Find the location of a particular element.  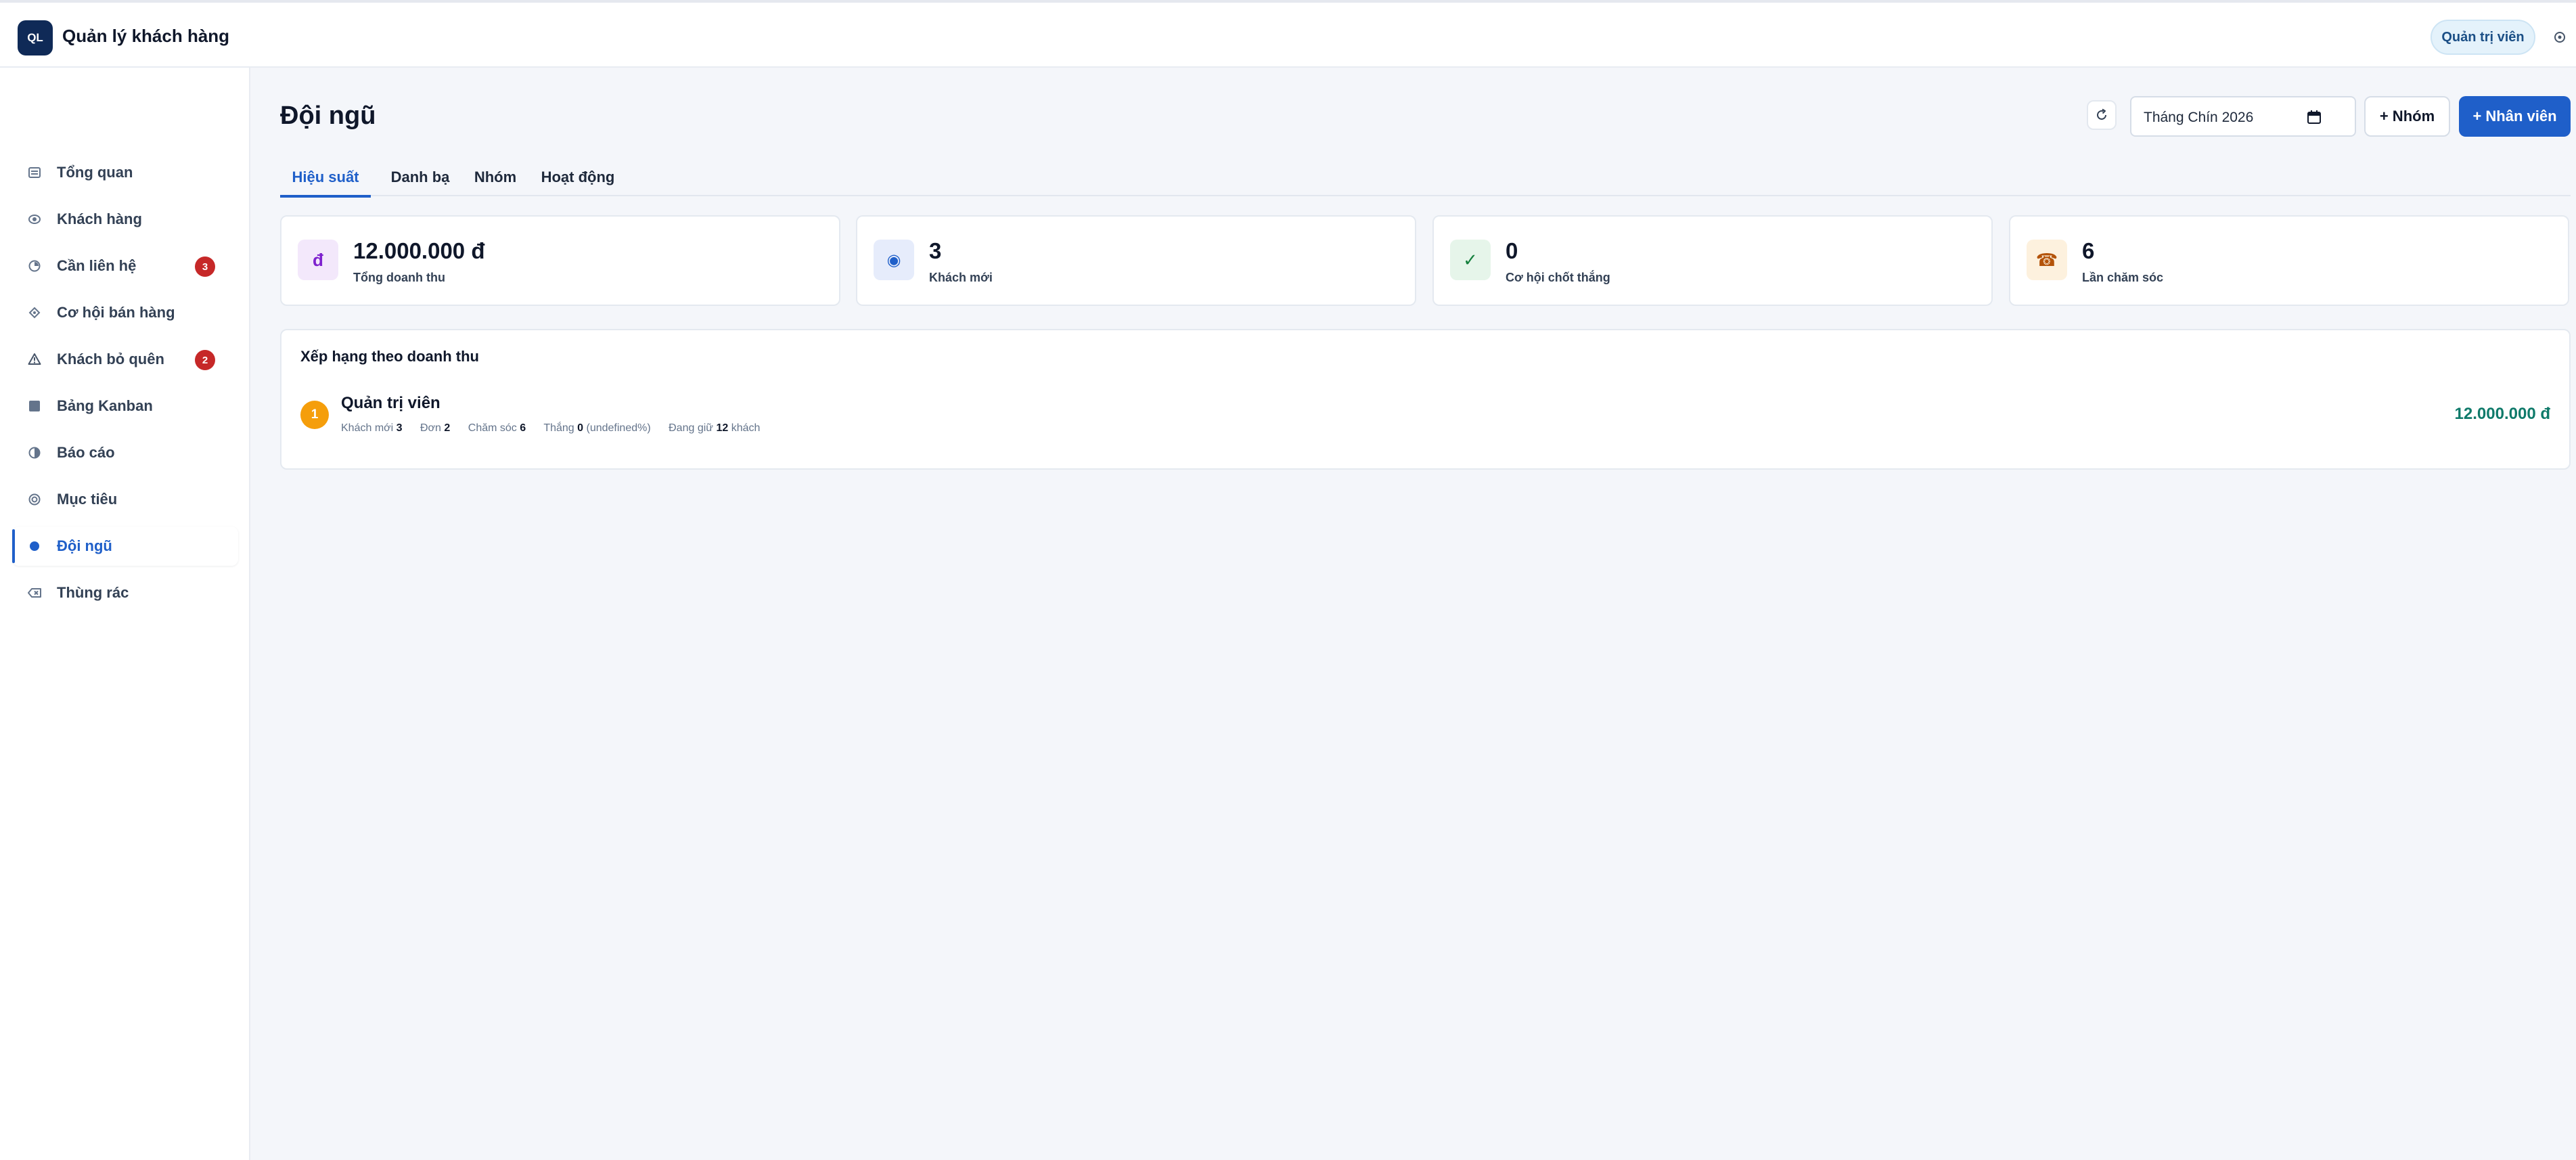

month-picker-value: Tháng Chín 2026 is located at coordinates (2199, 117).